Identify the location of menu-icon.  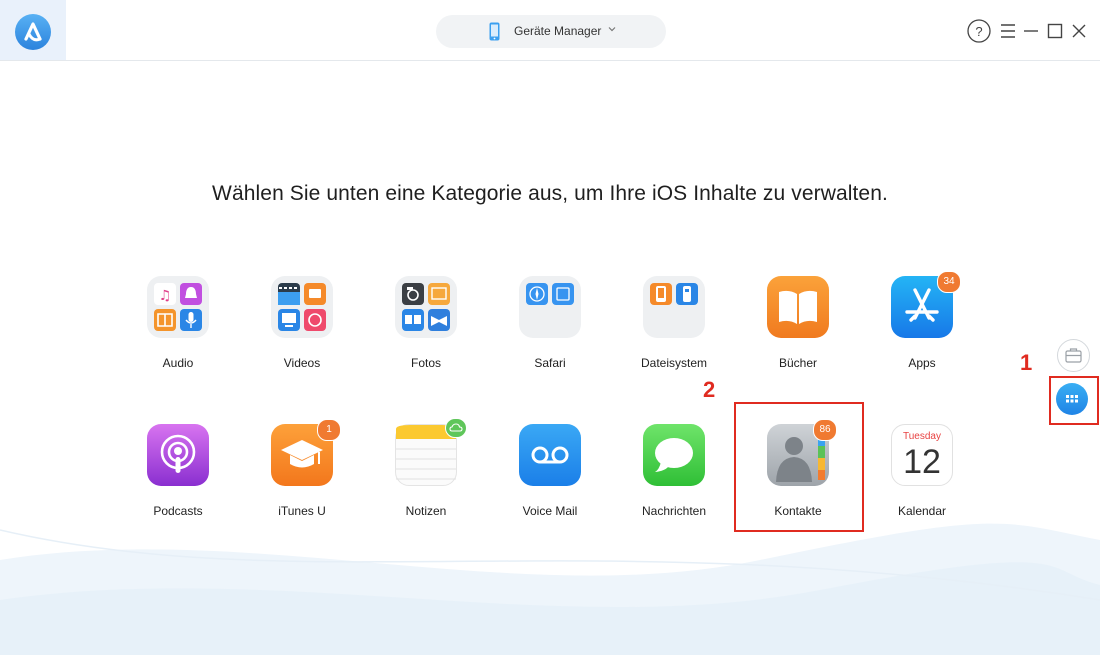
(1008, 30).